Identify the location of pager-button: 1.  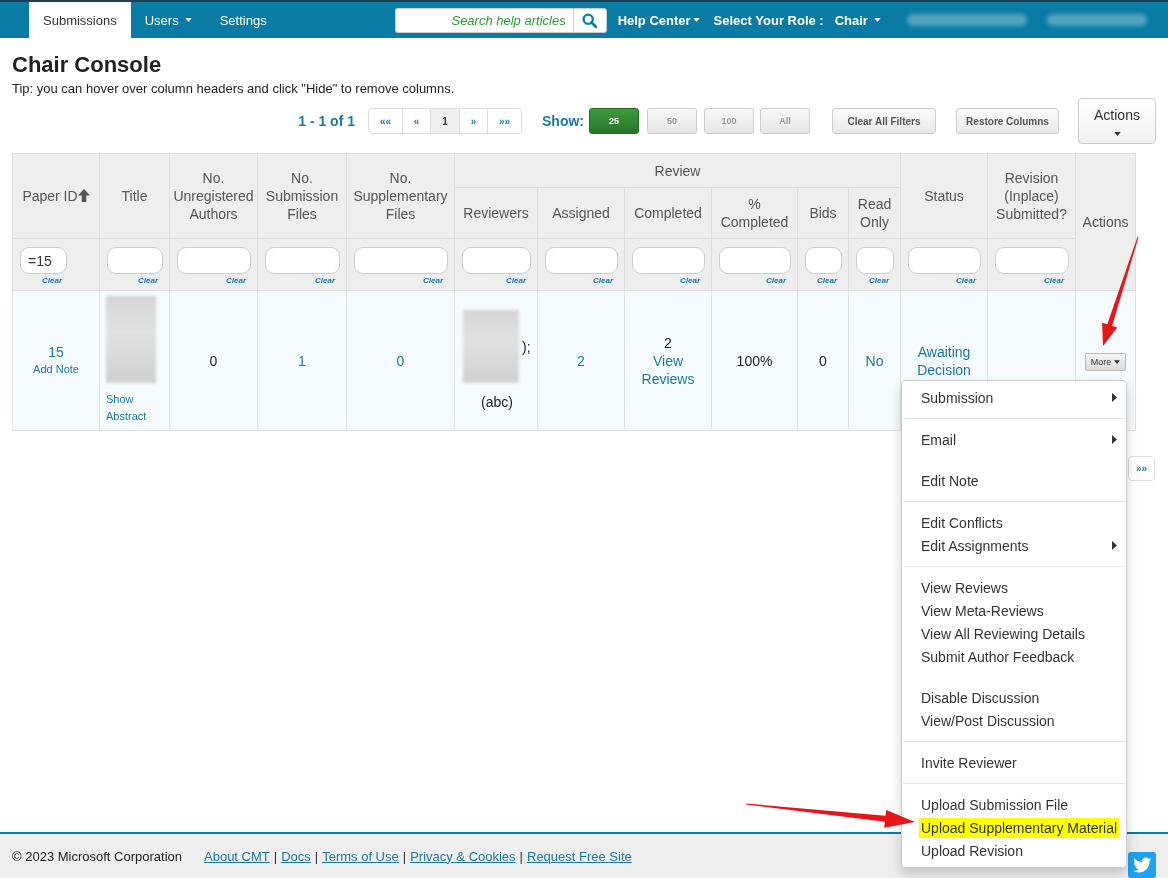
(445, 121).